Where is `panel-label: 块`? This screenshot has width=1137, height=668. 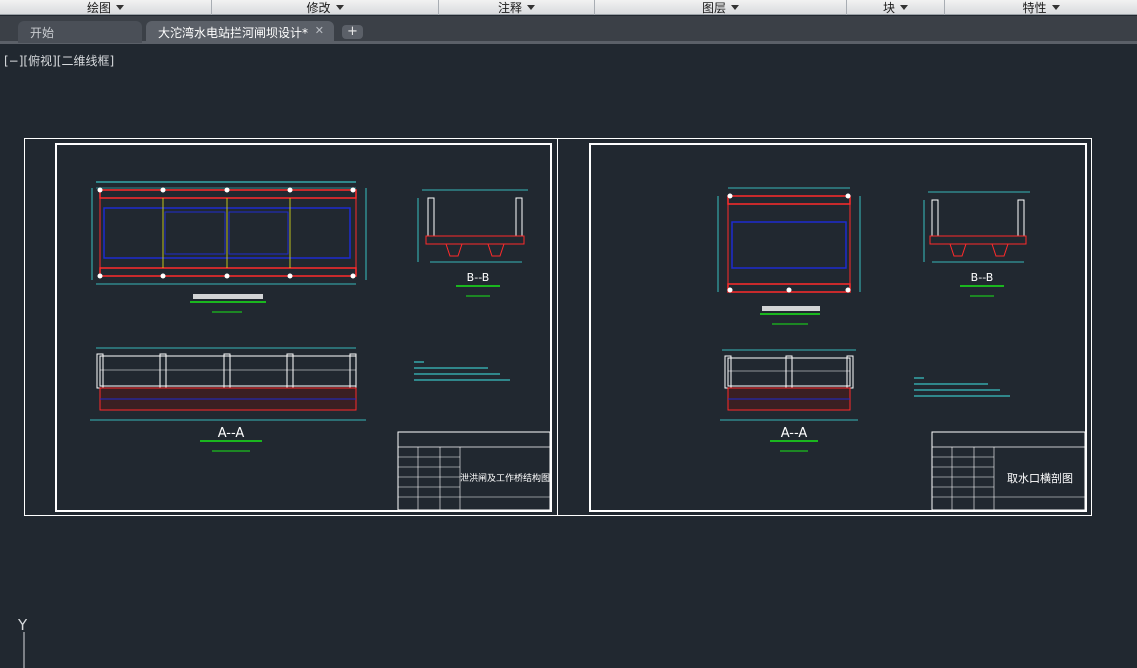 panel-label: 块 is located at coordinates (888, 8).